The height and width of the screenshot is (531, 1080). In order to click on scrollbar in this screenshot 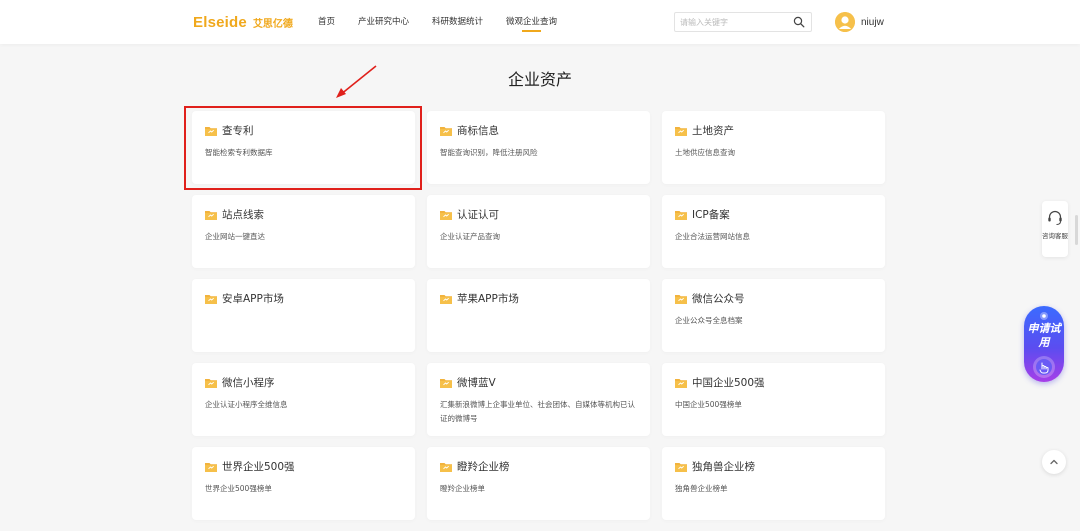, I will do `click(1076, 230)`.